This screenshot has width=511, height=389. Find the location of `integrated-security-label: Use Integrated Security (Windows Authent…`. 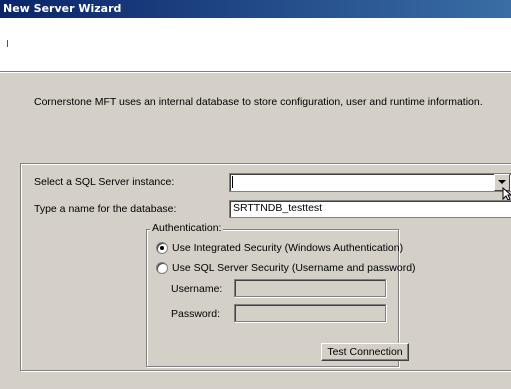

integrated-security-label: Use Integrated Security (Windows Authent… is located at coordinates (287, 248).